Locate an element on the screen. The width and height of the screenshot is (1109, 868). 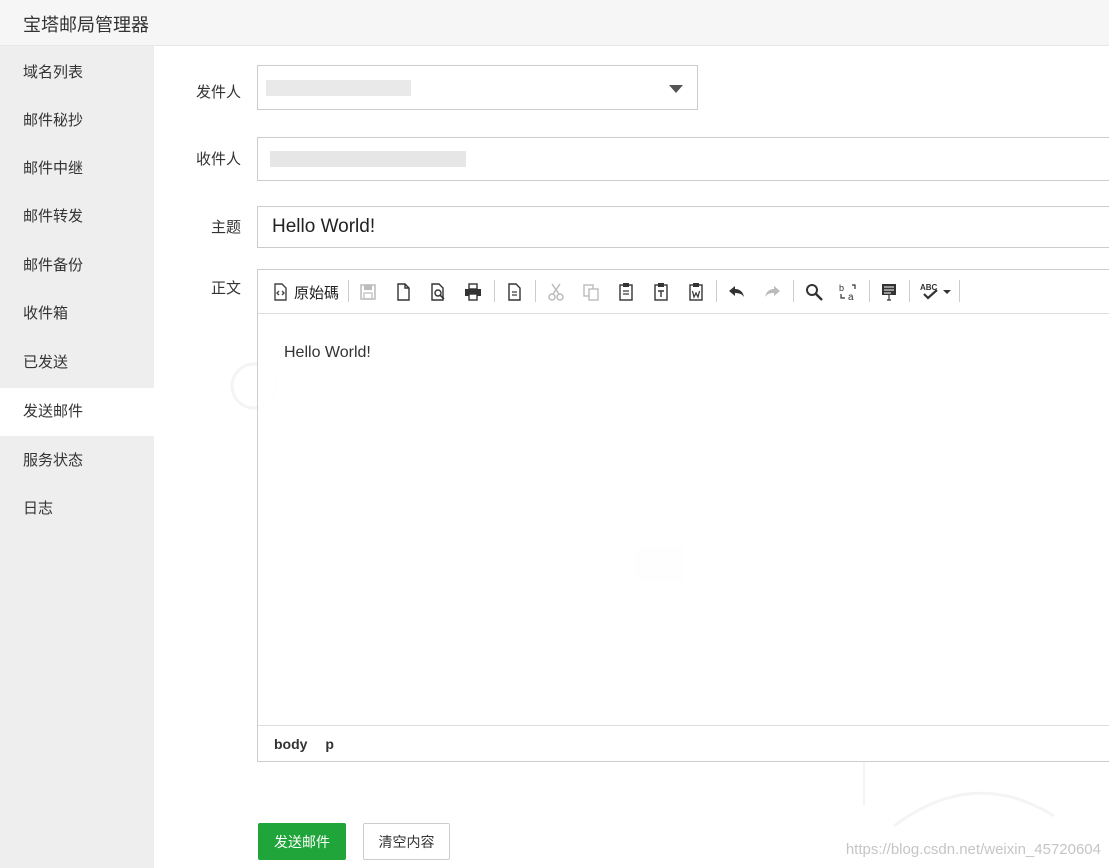
cut-button is located at coordinates (556, 292).